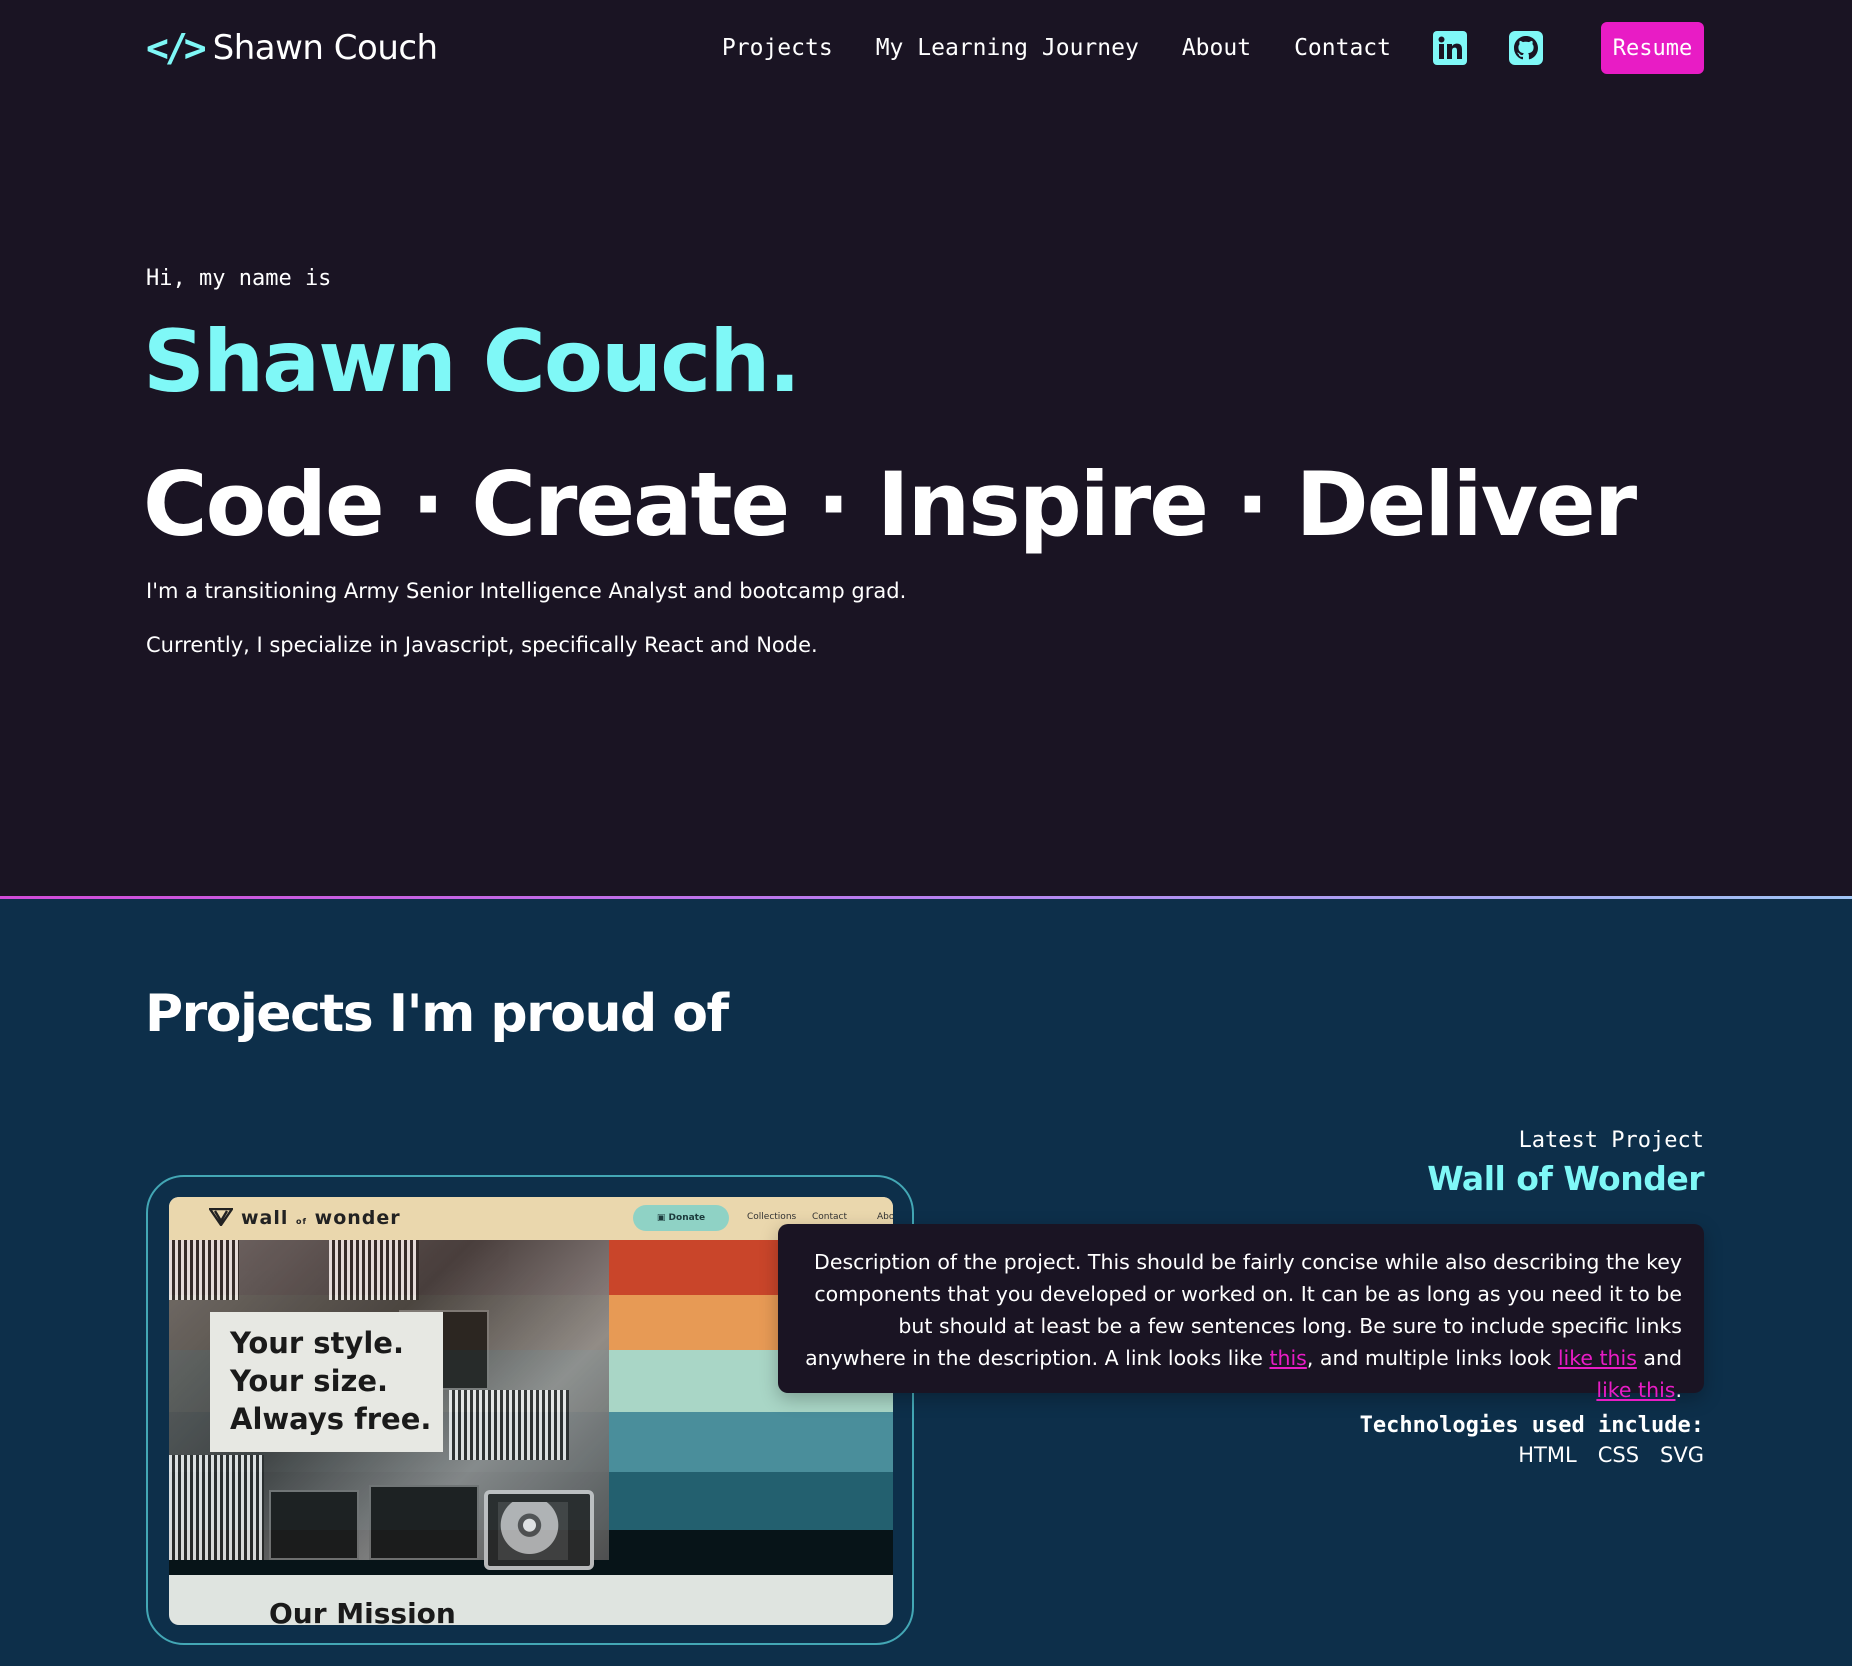  Describe the element at coordinates (772, 1217) in the screenshot. I see `mini-nav-collections: Collections` at that location.